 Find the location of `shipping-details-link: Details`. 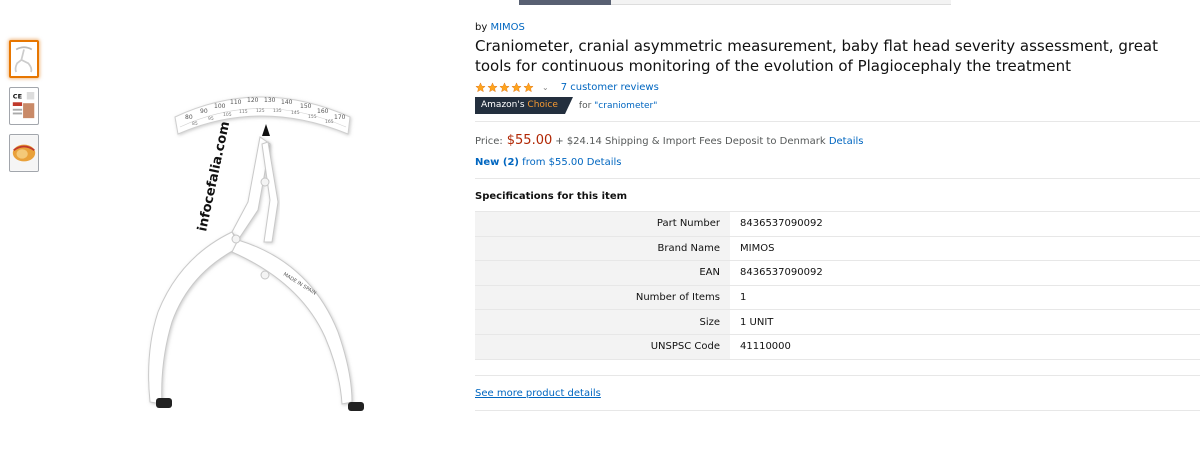

shipping-details-link: Details is located at coordinates (846, 141).